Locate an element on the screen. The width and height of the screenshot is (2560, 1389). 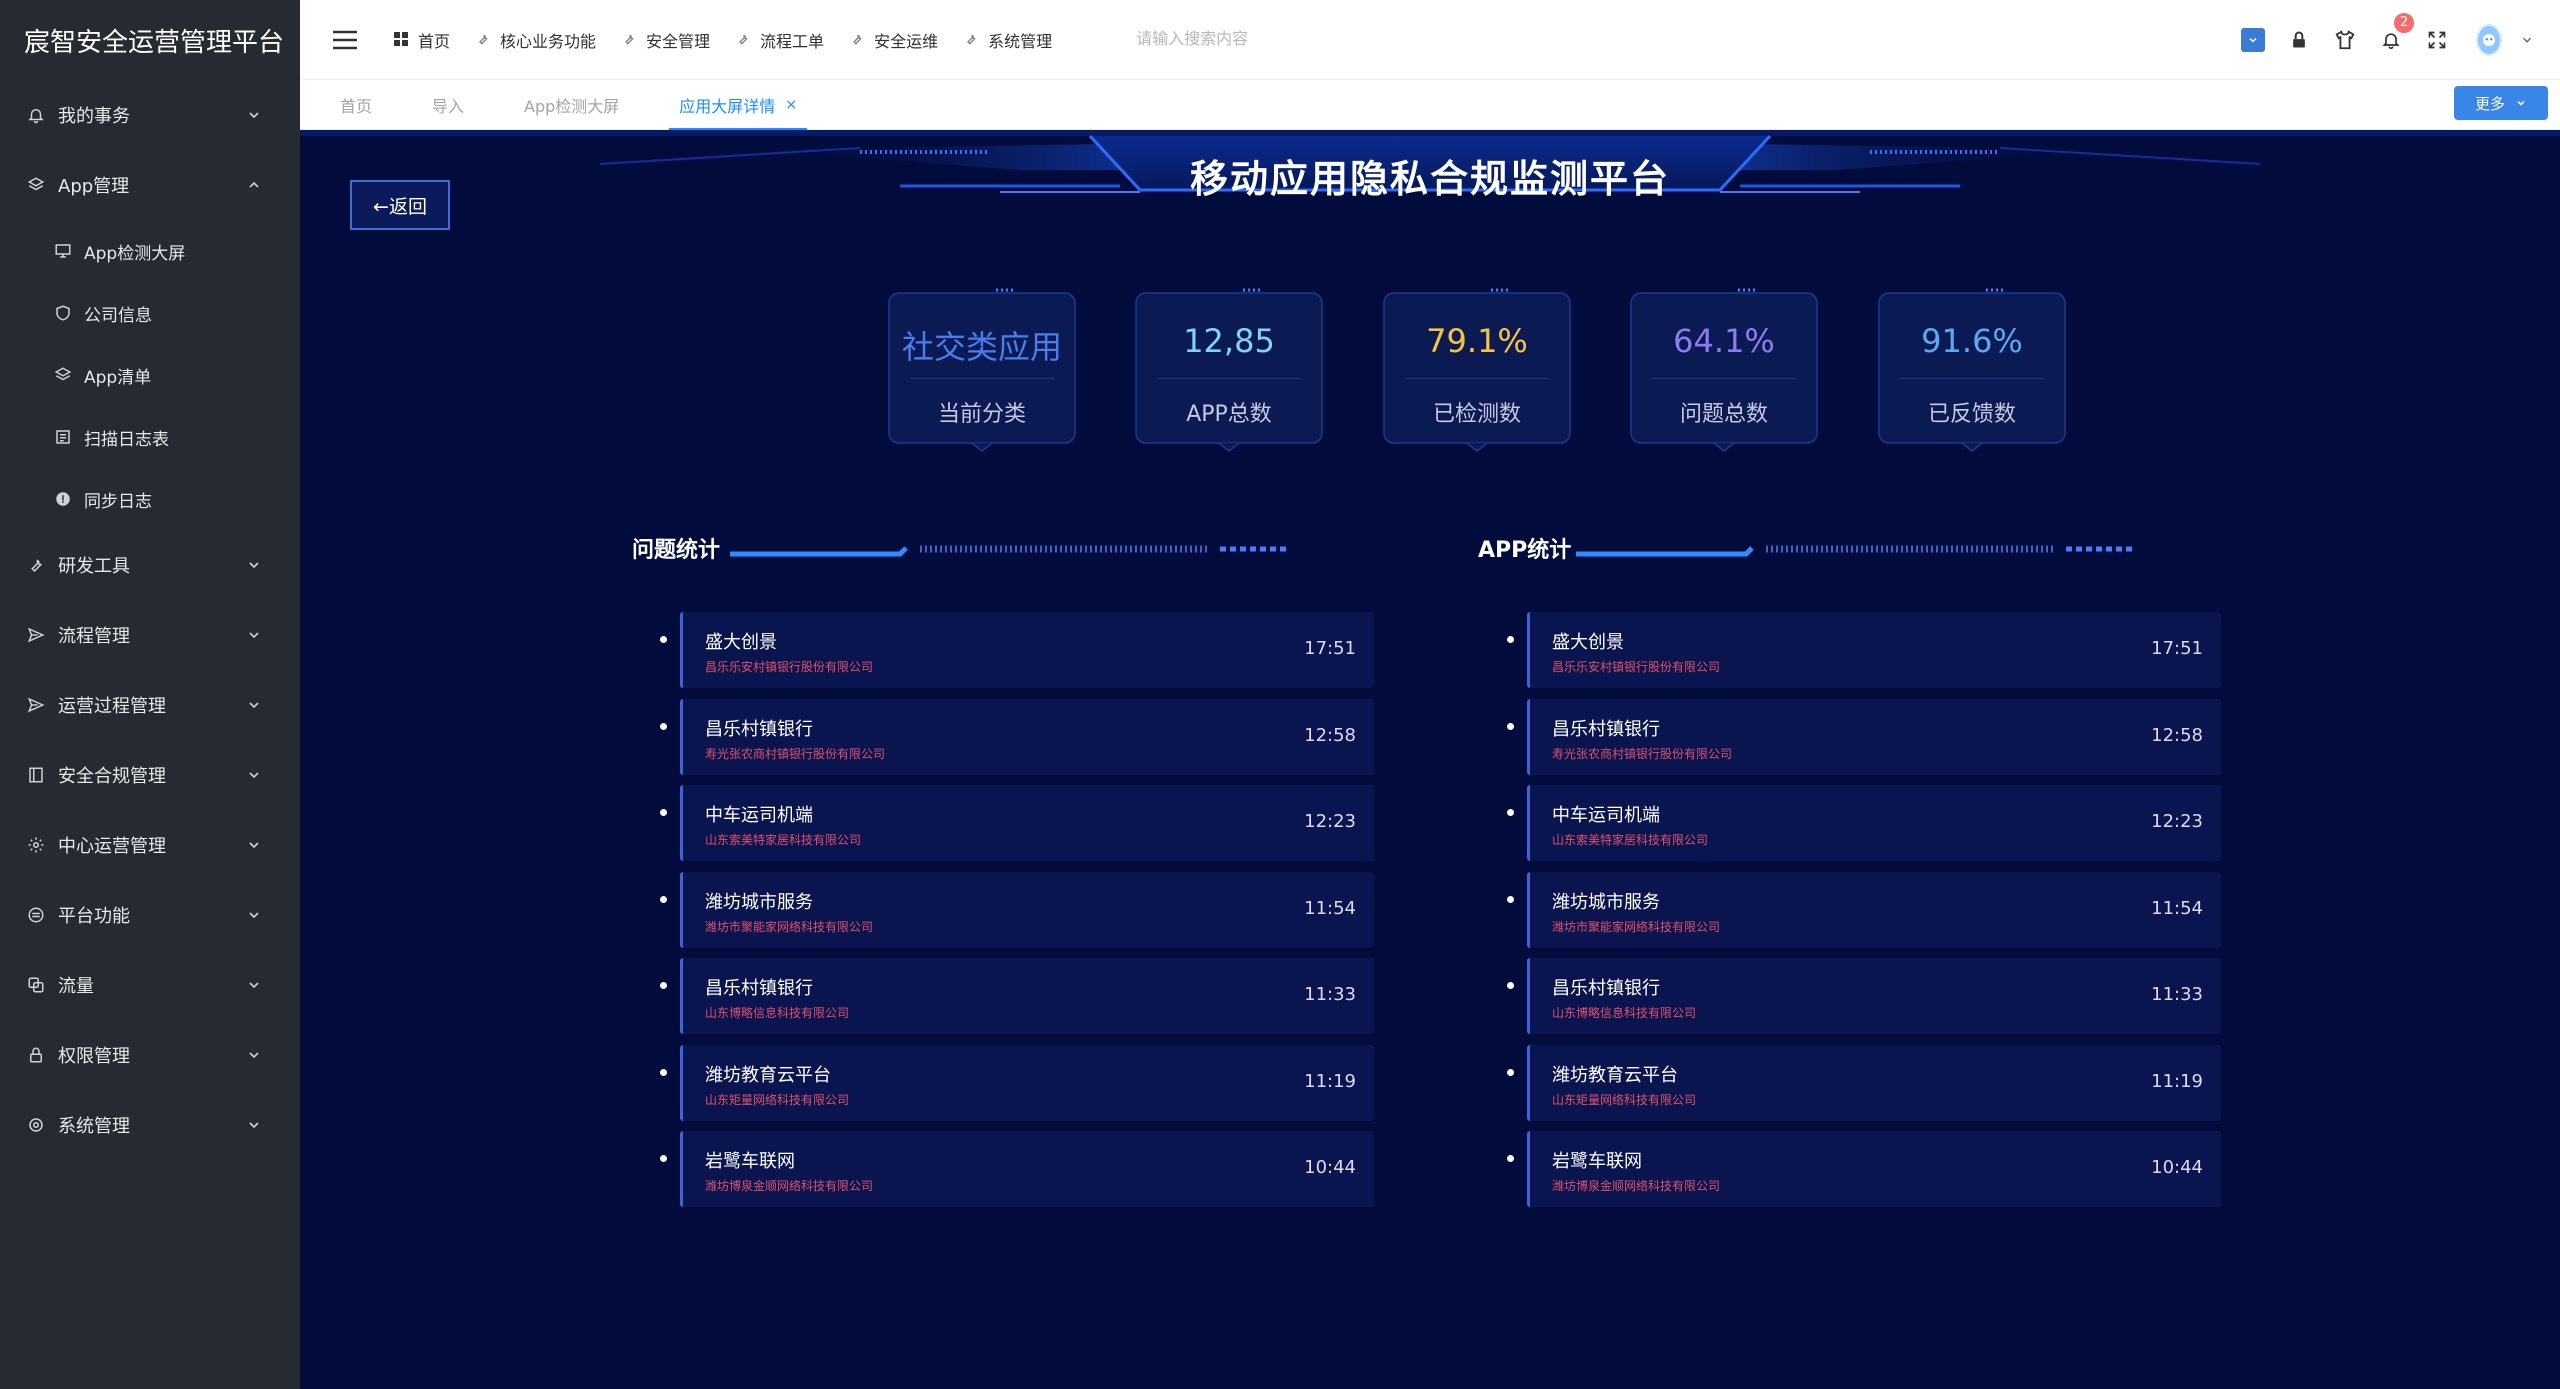
tab-app-dashboard: App检测大屏 is located at coordinates (571, 105).